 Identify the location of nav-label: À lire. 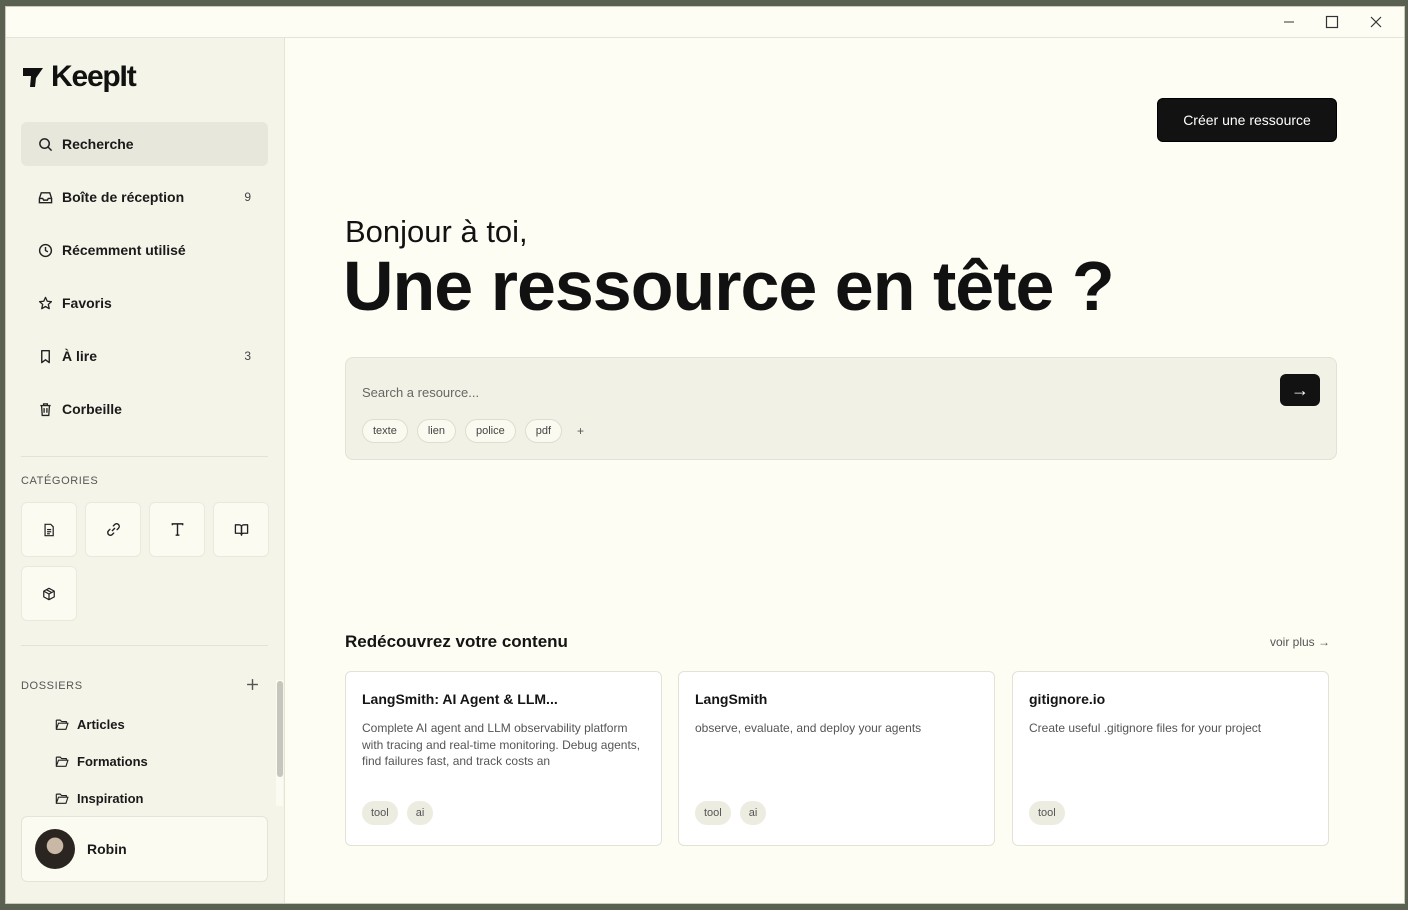
(80, 356).